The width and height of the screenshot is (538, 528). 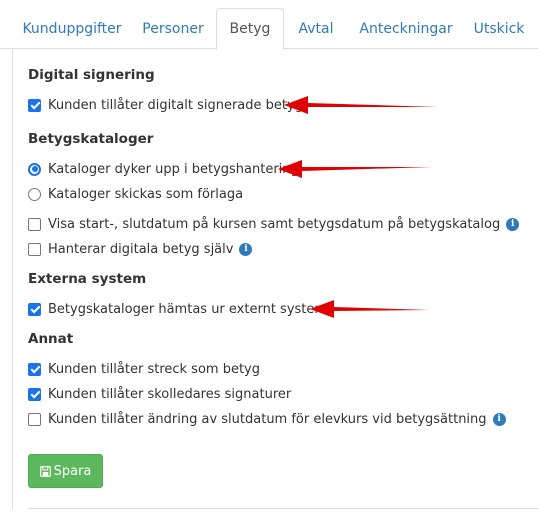 What do you see at coordinates (91, 75) in the screenshot?
I see `section-heading-digital-signering: Digital signering` at bounding box center [91, 75].